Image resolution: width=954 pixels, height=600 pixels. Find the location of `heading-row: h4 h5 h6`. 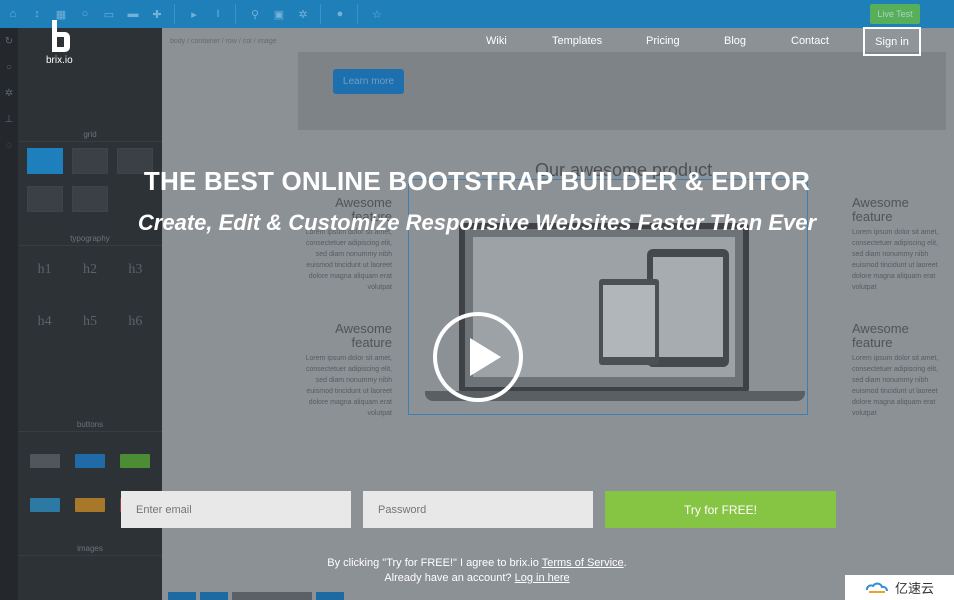

heading-row: h4 h5 h6 is located at coordinates (90, 310).